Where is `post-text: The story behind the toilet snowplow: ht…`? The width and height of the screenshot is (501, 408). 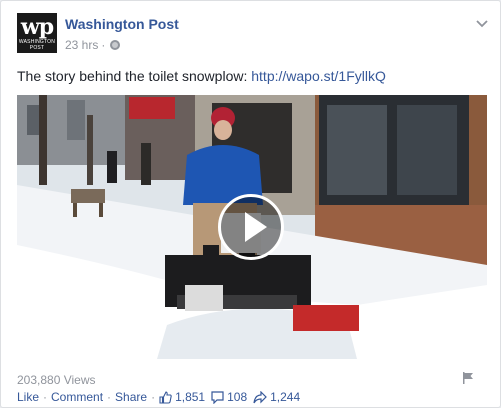
post-text: The story behind the toilet snowplow: ht… is located at coordinates (201, 76).